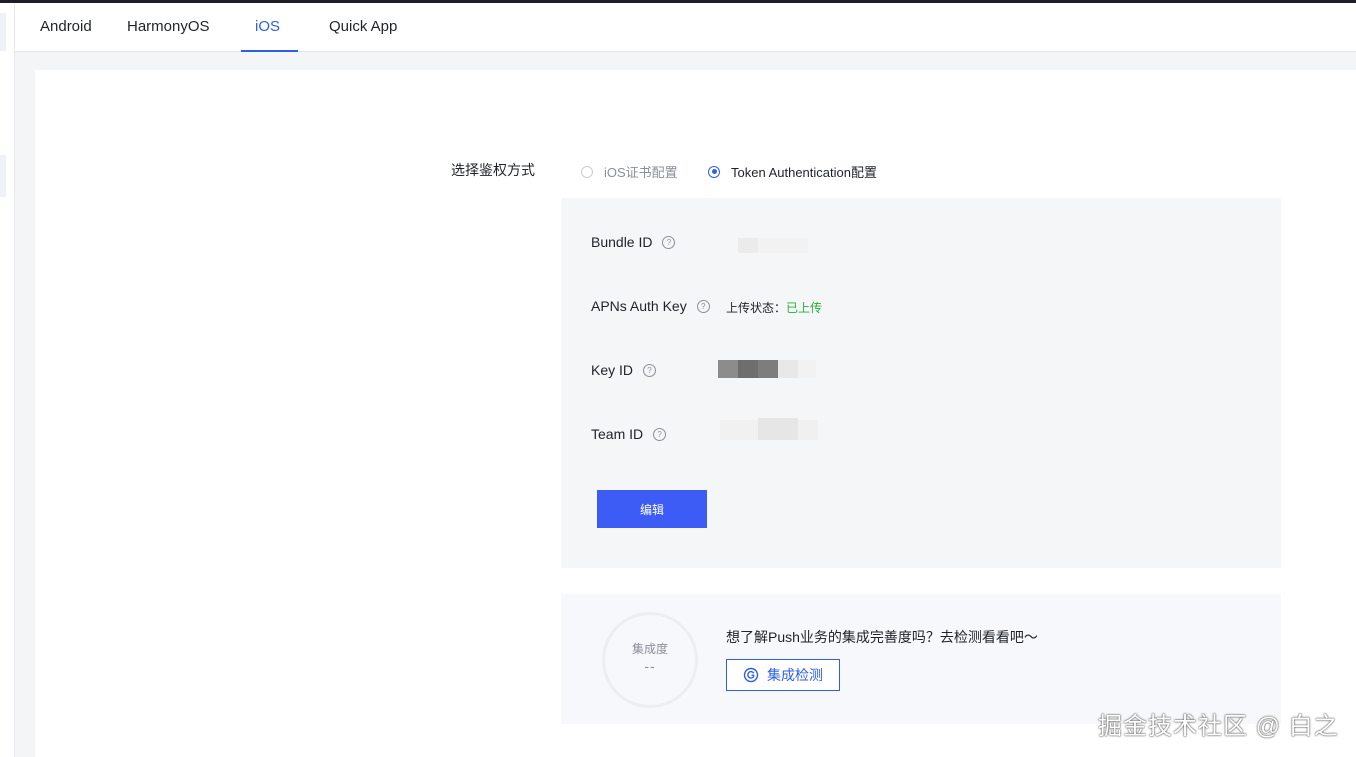 Image resolution: width=1356 pixels, height=757 pixels. I want to click on edit-button: 编辑, so click(652, 509).